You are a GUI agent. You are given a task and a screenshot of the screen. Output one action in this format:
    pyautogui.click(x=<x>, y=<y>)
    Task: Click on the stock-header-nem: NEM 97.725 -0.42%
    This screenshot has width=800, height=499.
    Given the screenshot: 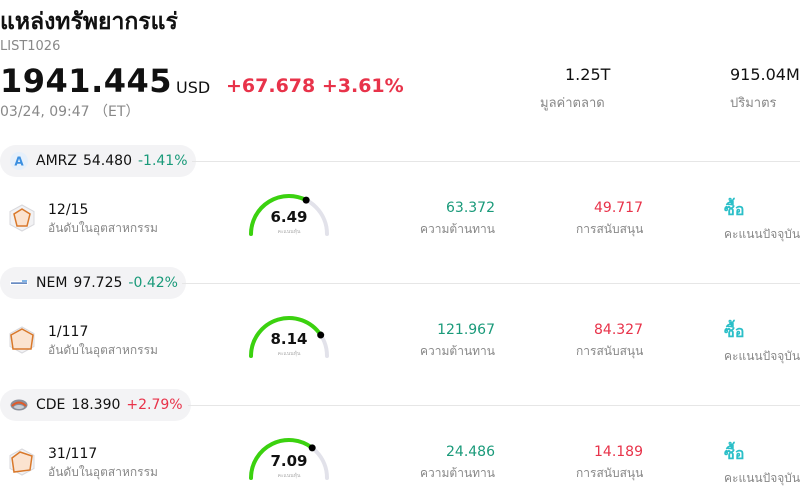 What is the action you would take?
    pyautogui.click(x=93, y=283)
    